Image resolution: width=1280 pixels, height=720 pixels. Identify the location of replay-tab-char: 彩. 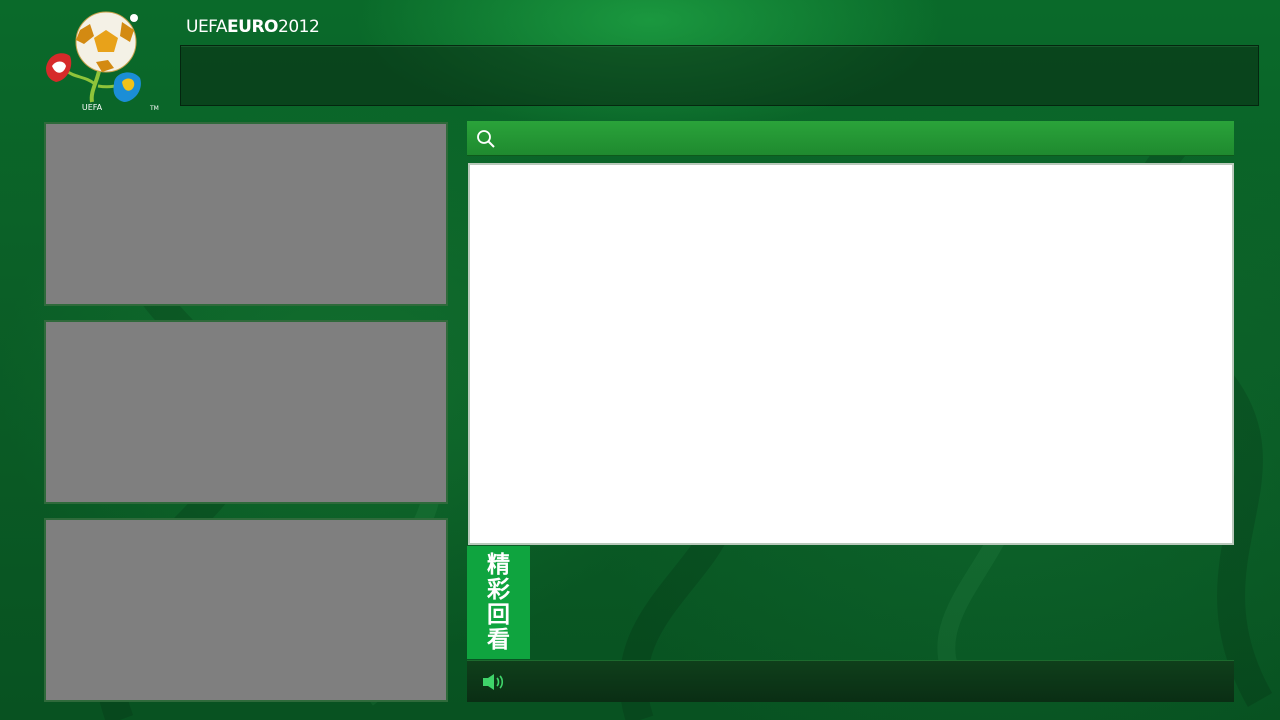
(498, 589).